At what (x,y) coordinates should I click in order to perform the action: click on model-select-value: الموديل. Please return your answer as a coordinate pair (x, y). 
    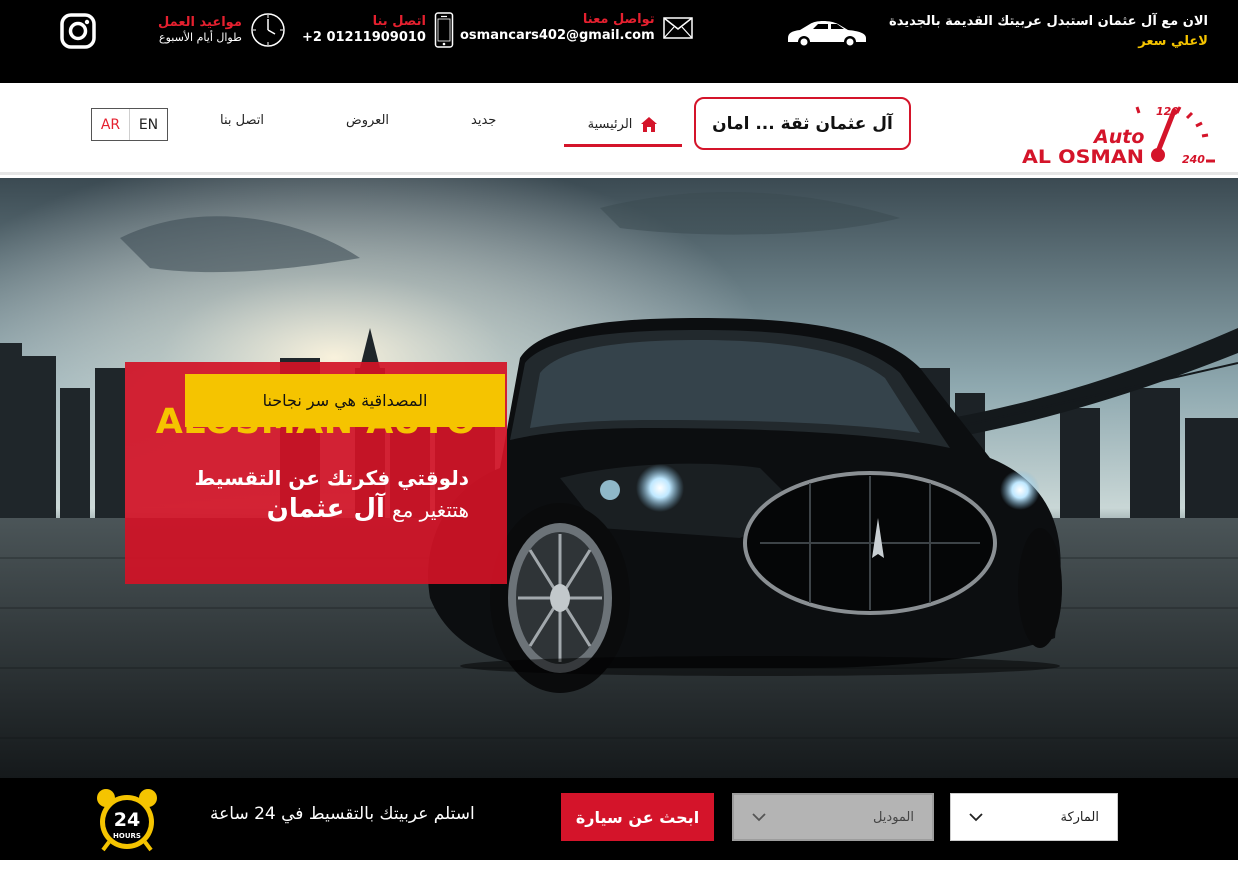
    Looking at the image, I should click on (893, 817).